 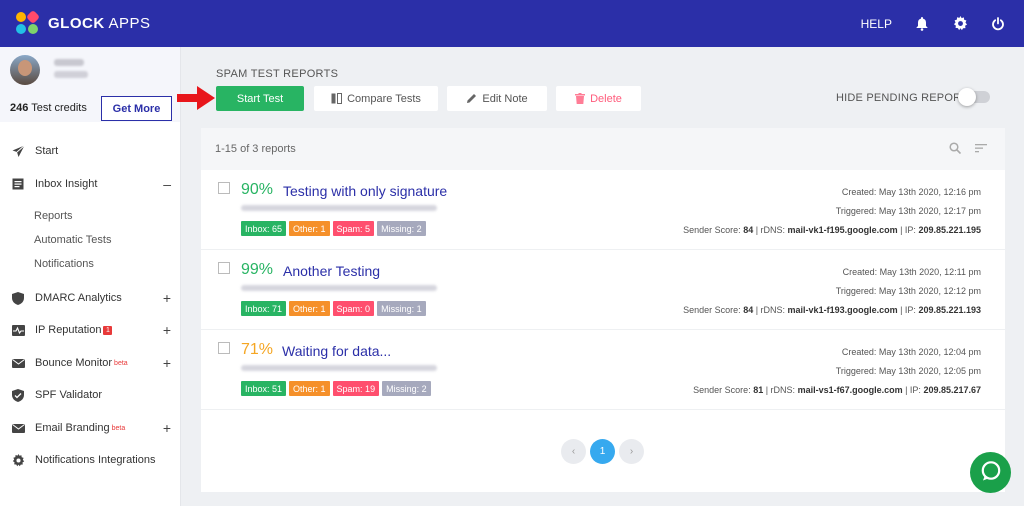 What do you see at coordinates (337, 98) in the screenshot?
I see `columns-icon` at bounding box center [337, 98].